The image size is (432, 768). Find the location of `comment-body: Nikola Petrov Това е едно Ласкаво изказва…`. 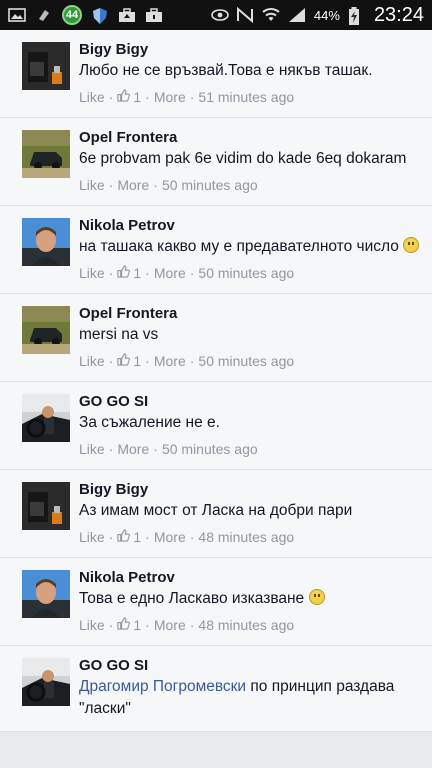

comment-body: Nikola Petrov Това е едно Ласкаво изказва… is located at coordinates (250, 601).